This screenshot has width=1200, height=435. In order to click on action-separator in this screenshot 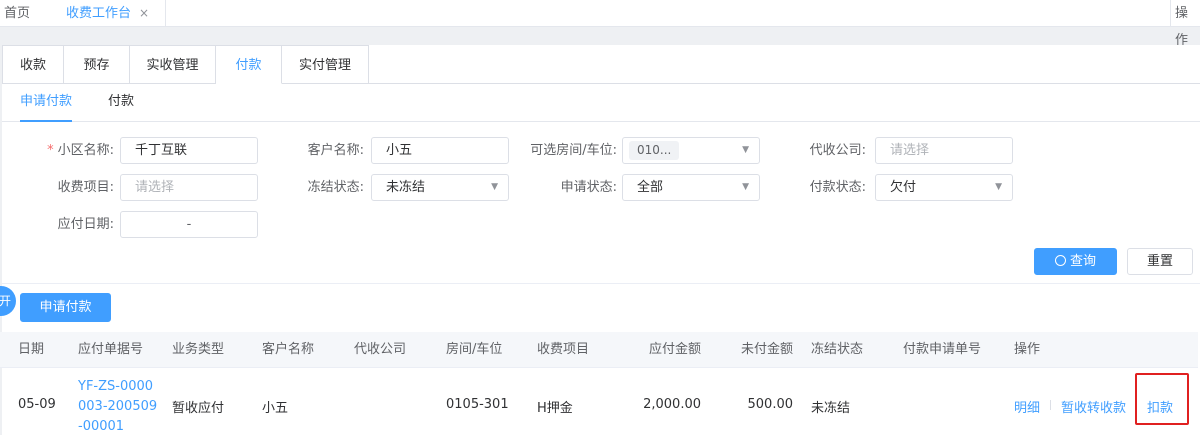, I will do `click(1050, 405)`.